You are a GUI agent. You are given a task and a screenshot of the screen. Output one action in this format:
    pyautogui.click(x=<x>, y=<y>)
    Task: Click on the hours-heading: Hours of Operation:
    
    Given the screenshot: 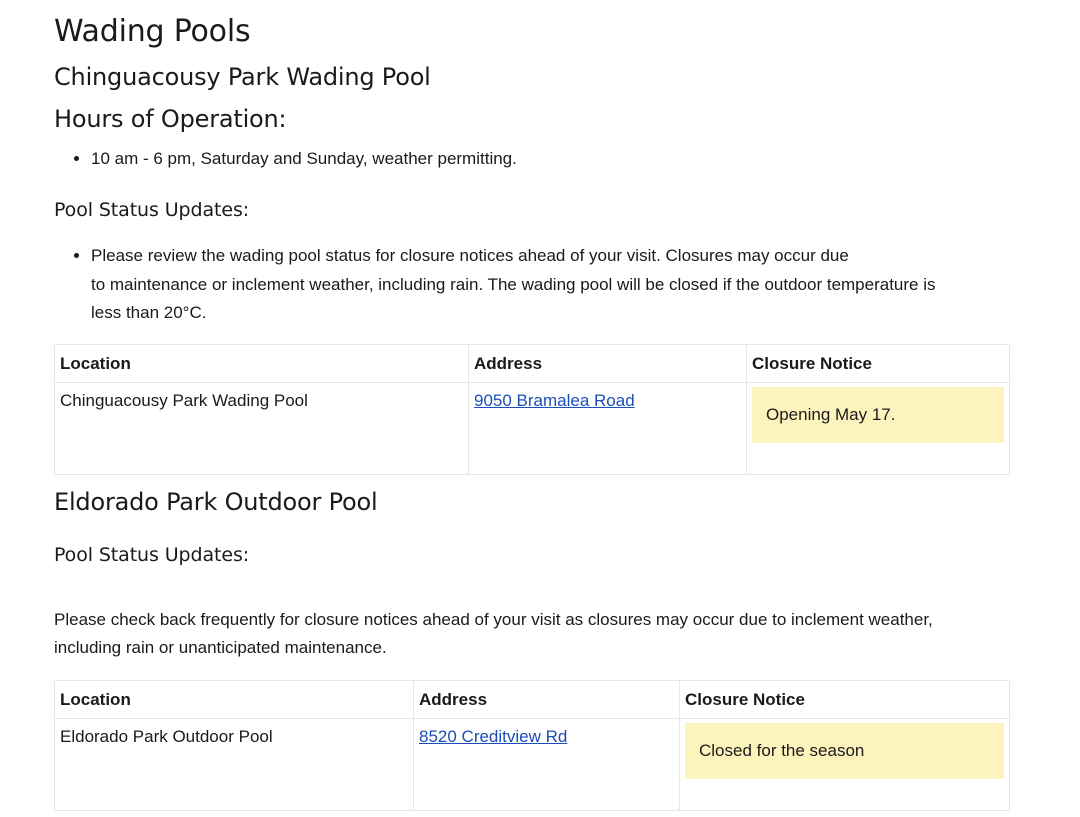 What is the action you would take?
    pyautogui.click(x=170, y=119)
    